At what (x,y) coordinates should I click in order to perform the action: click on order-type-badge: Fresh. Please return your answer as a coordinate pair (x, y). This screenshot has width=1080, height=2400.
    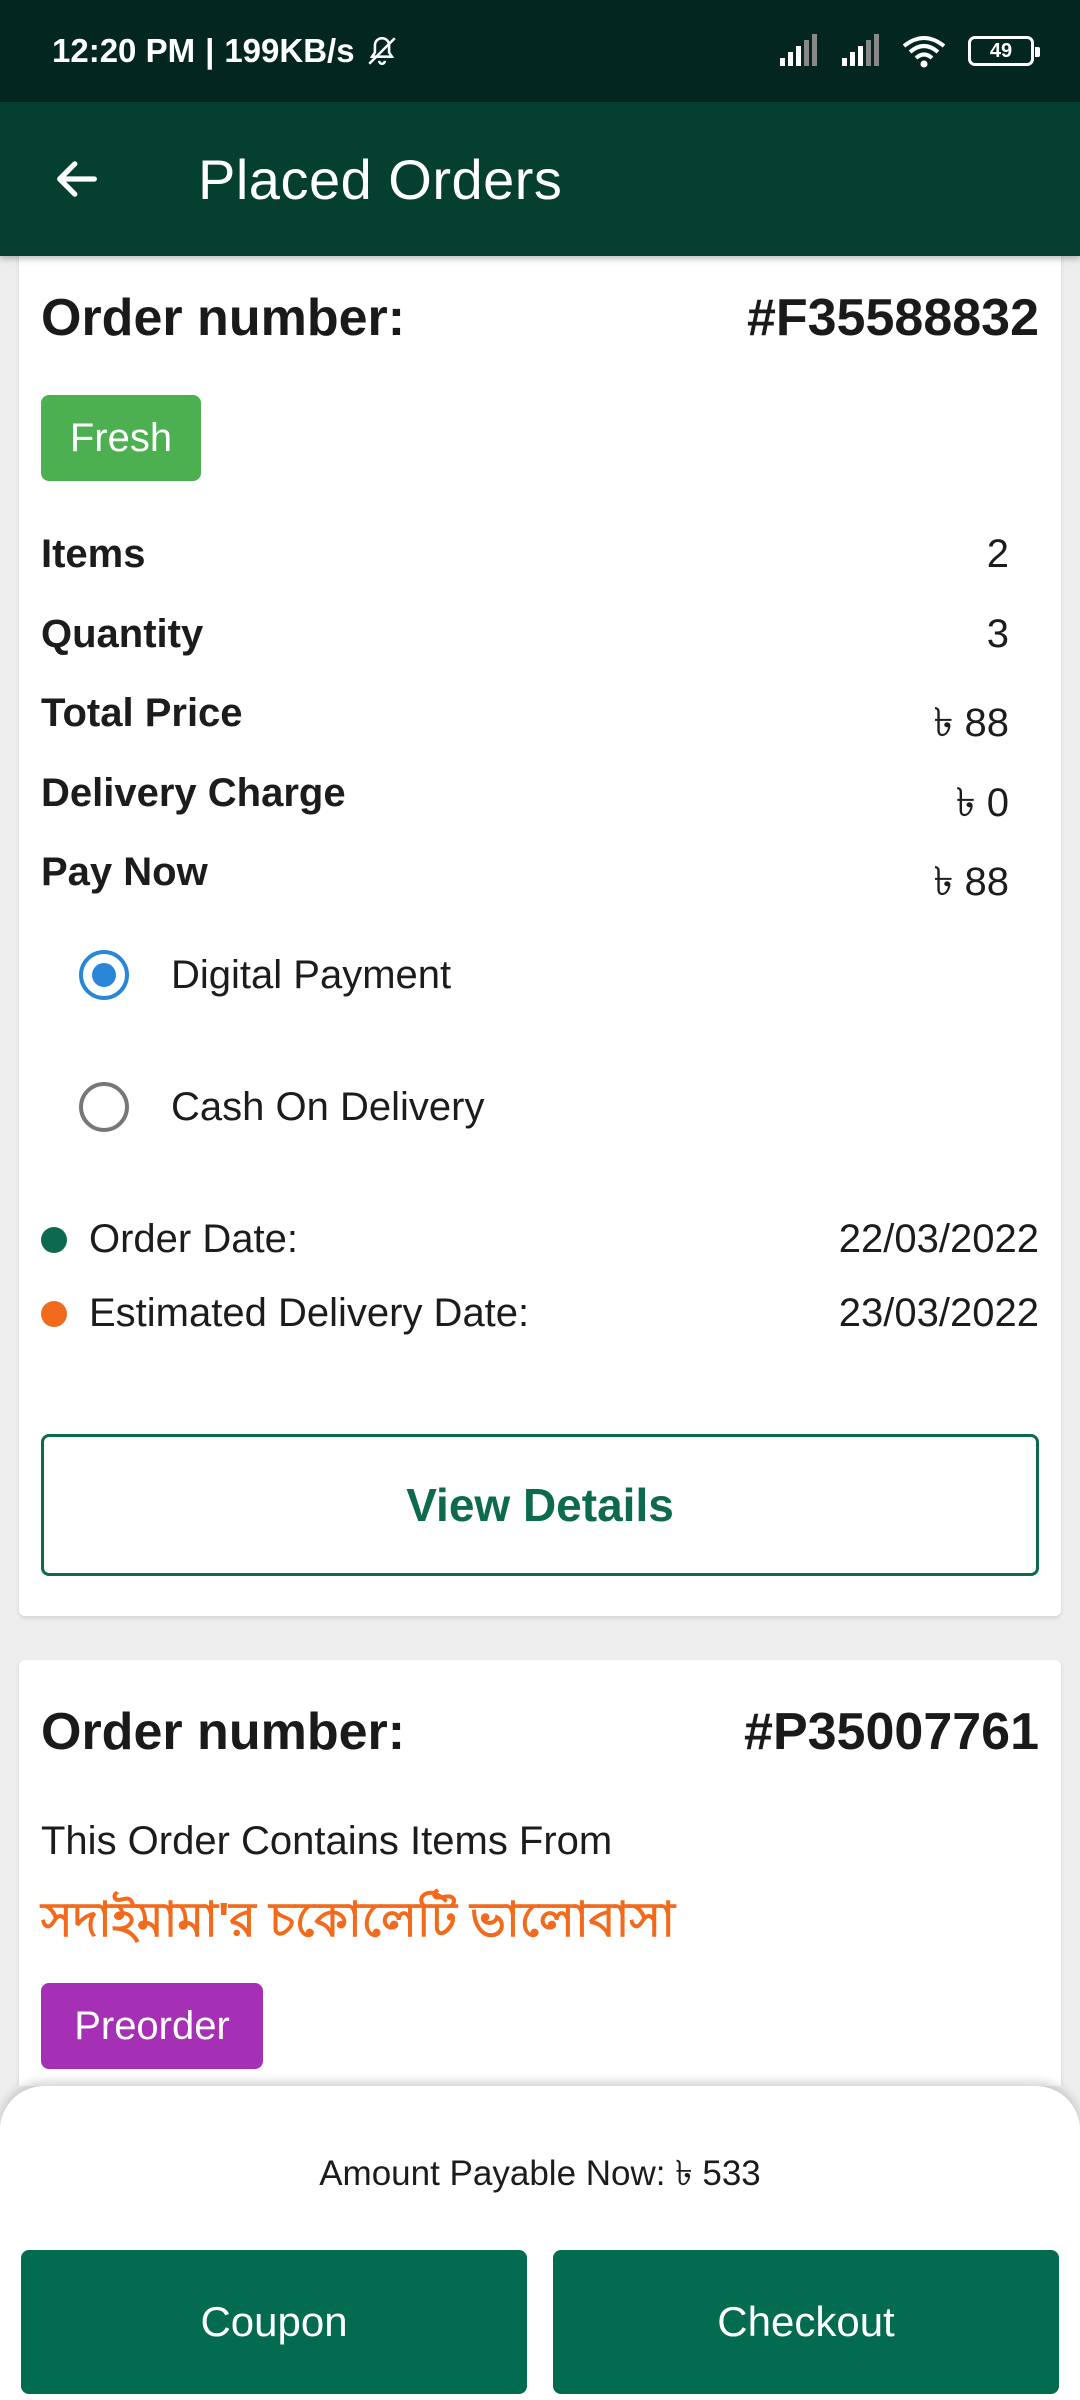
    Looking at the image, I should click on (121, 438).